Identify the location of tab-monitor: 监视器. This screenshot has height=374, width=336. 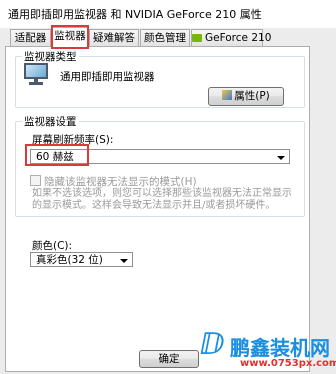
(70, 37).